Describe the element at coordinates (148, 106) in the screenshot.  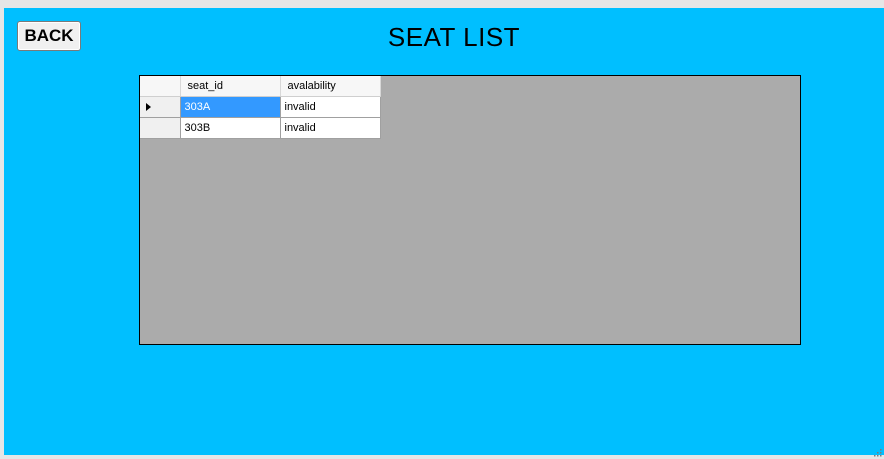
I see `current-row-arrow-icon` at that location.